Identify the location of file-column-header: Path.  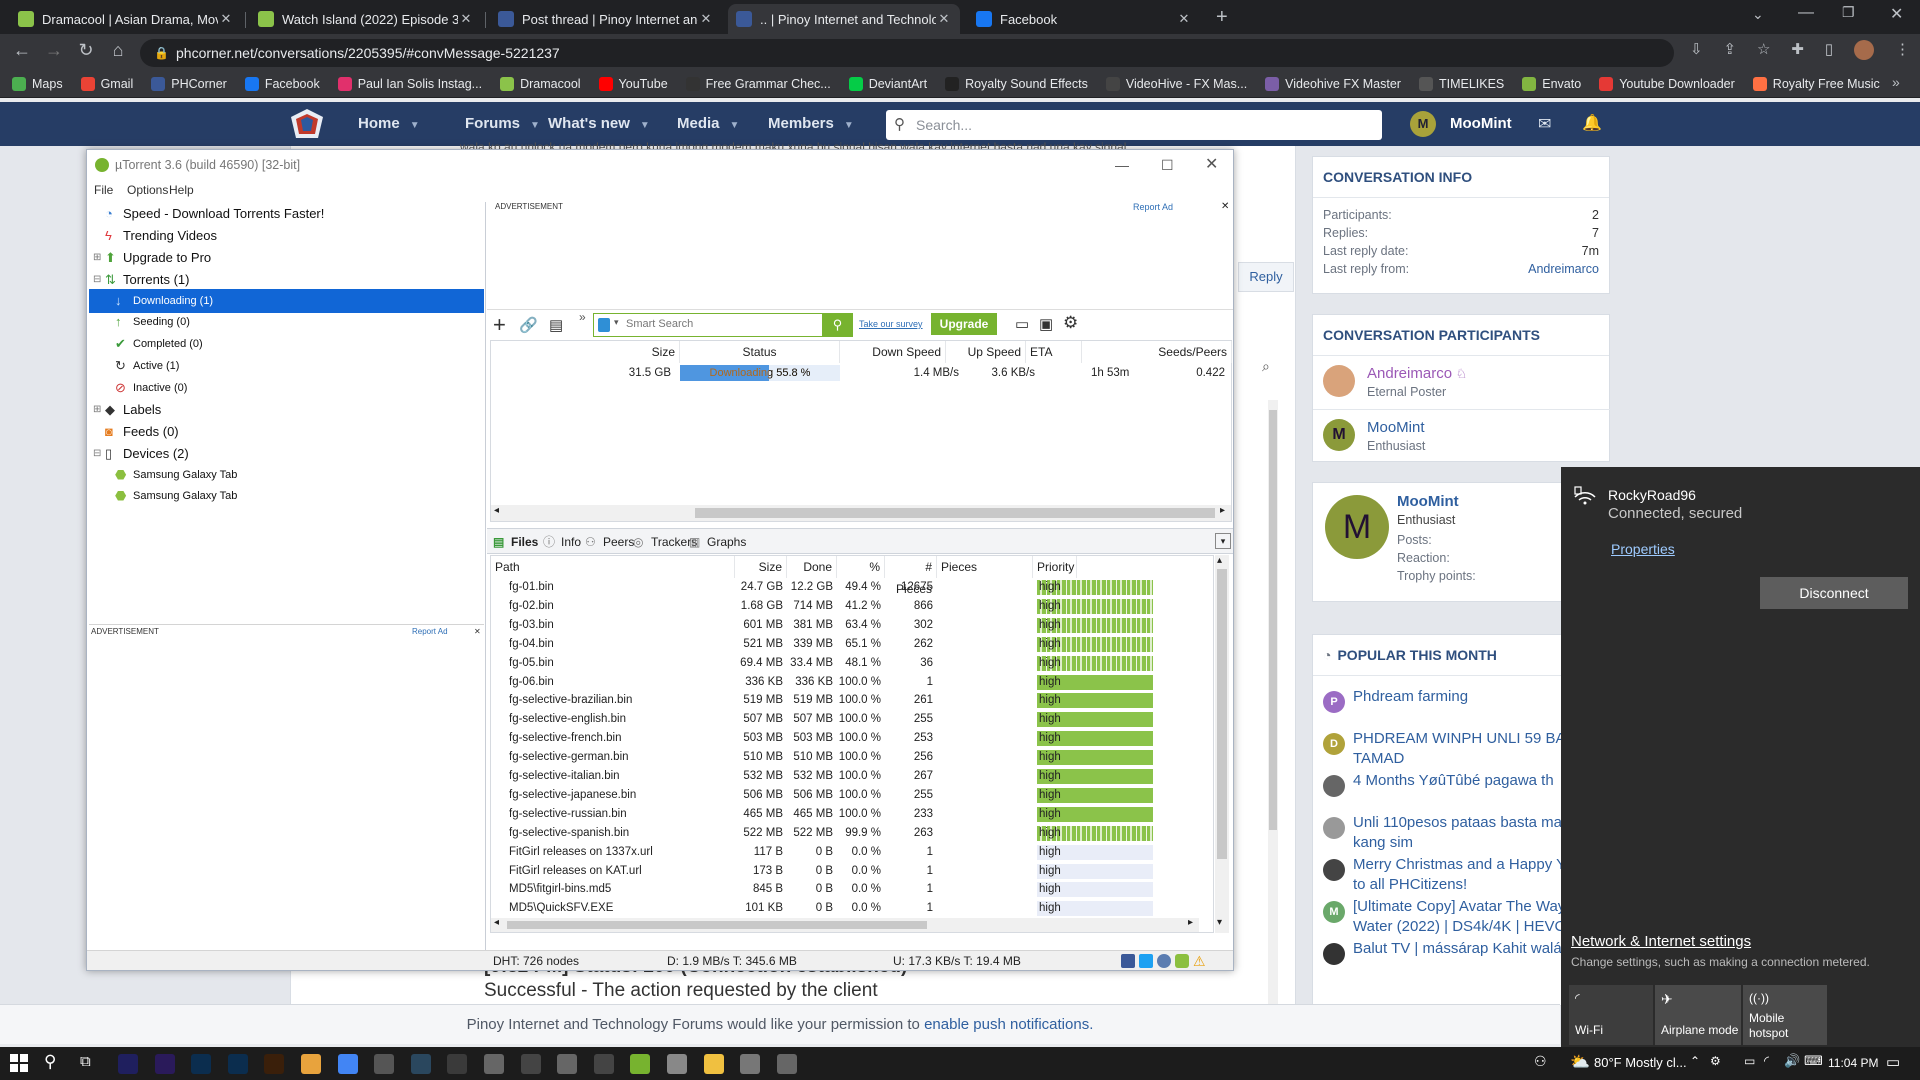
(613, 567).